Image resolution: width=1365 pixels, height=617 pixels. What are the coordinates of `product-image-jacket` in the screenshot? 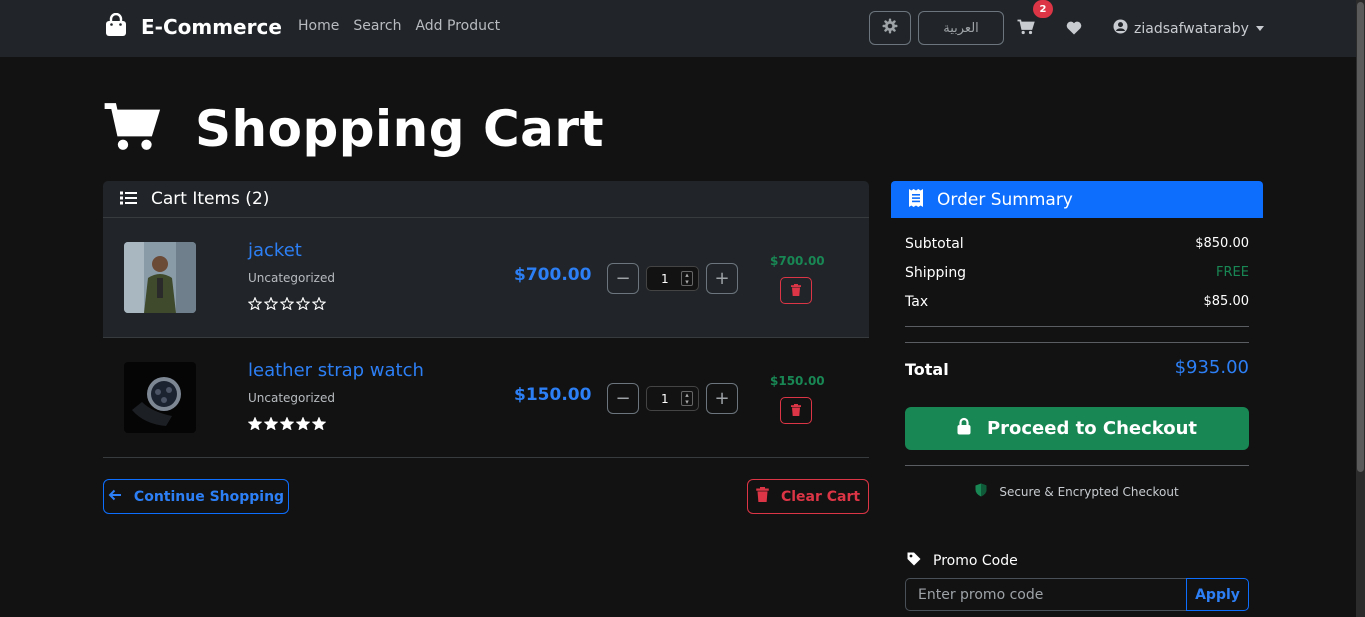 It's located at (160, 277).